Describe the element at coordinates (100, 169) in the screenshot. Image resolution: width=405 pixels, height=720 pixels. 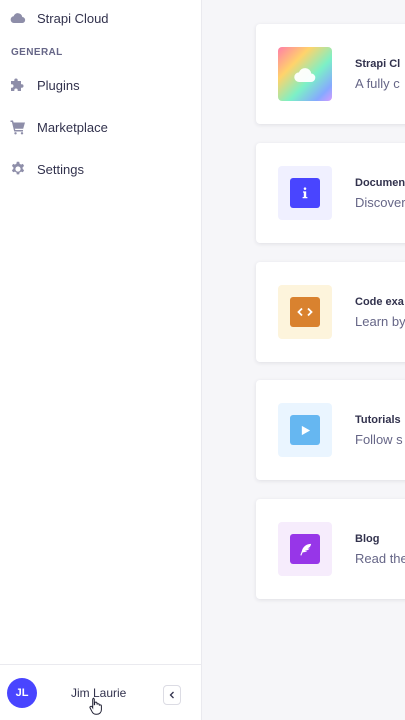
I see `sidebar-item-settings: Settings` at that location.